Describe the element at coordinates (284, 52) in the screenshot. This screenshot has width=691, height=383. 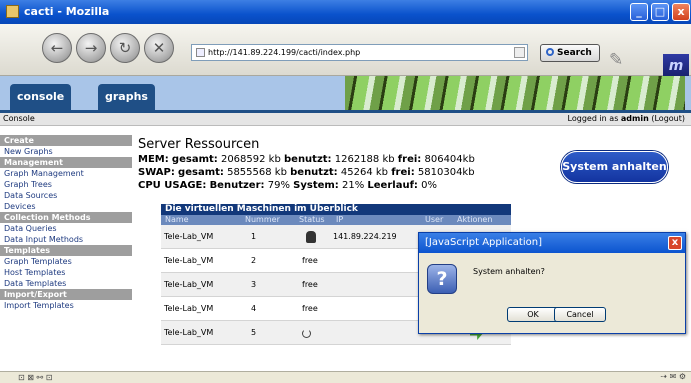
I see `url-text: http://141.89.224.199/cacti/index.php` at that location.